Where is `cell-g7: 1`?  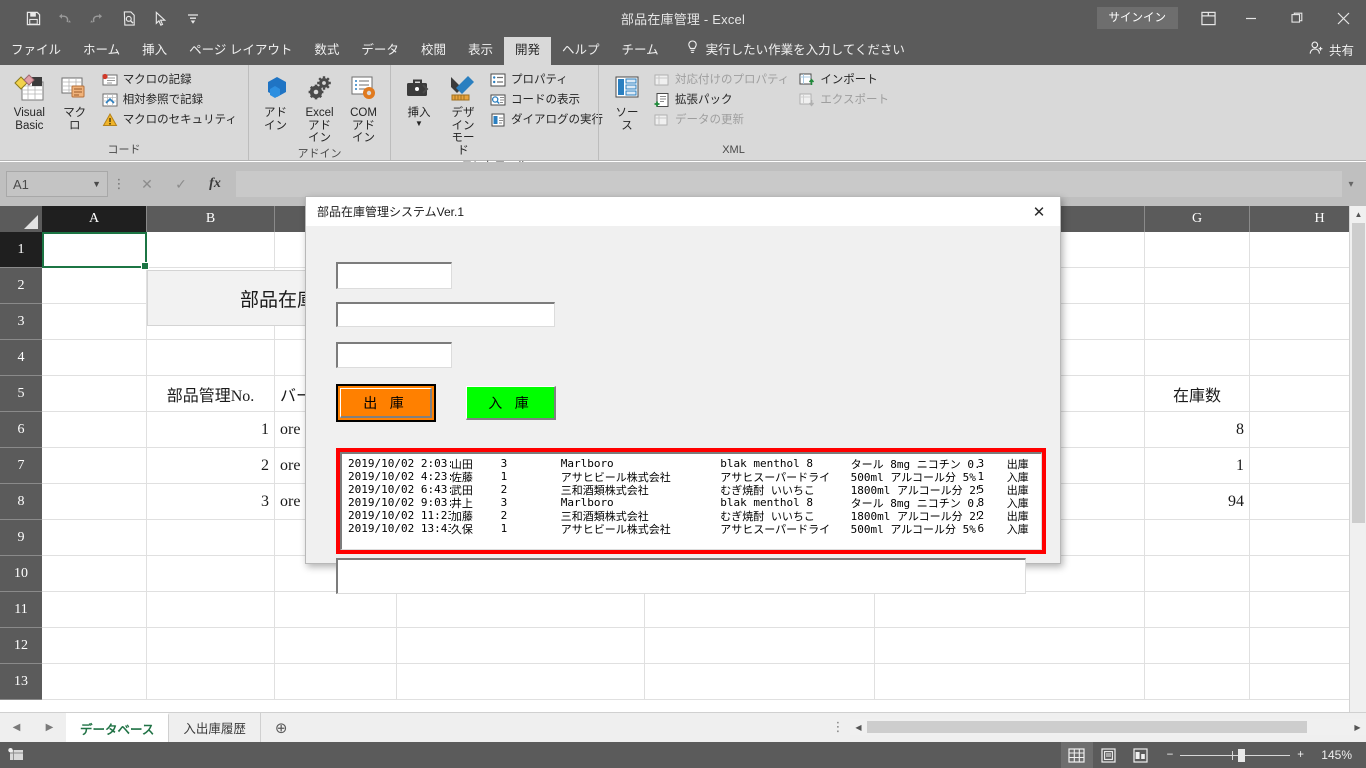
cell-g7: 1 is located at coordinates (1197, 466).